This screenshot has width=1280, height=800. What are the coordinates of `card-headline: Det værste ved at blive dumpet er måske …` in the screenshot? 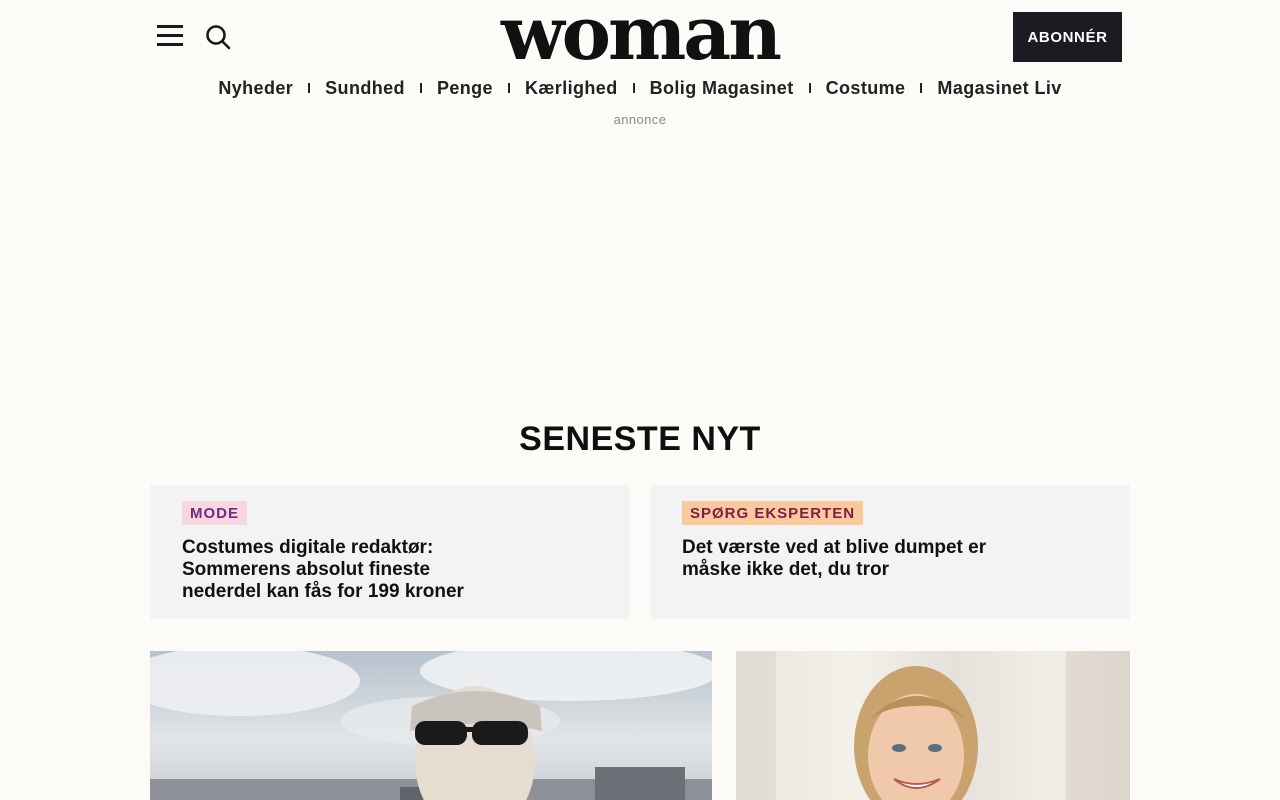 It's located at (847, 559).